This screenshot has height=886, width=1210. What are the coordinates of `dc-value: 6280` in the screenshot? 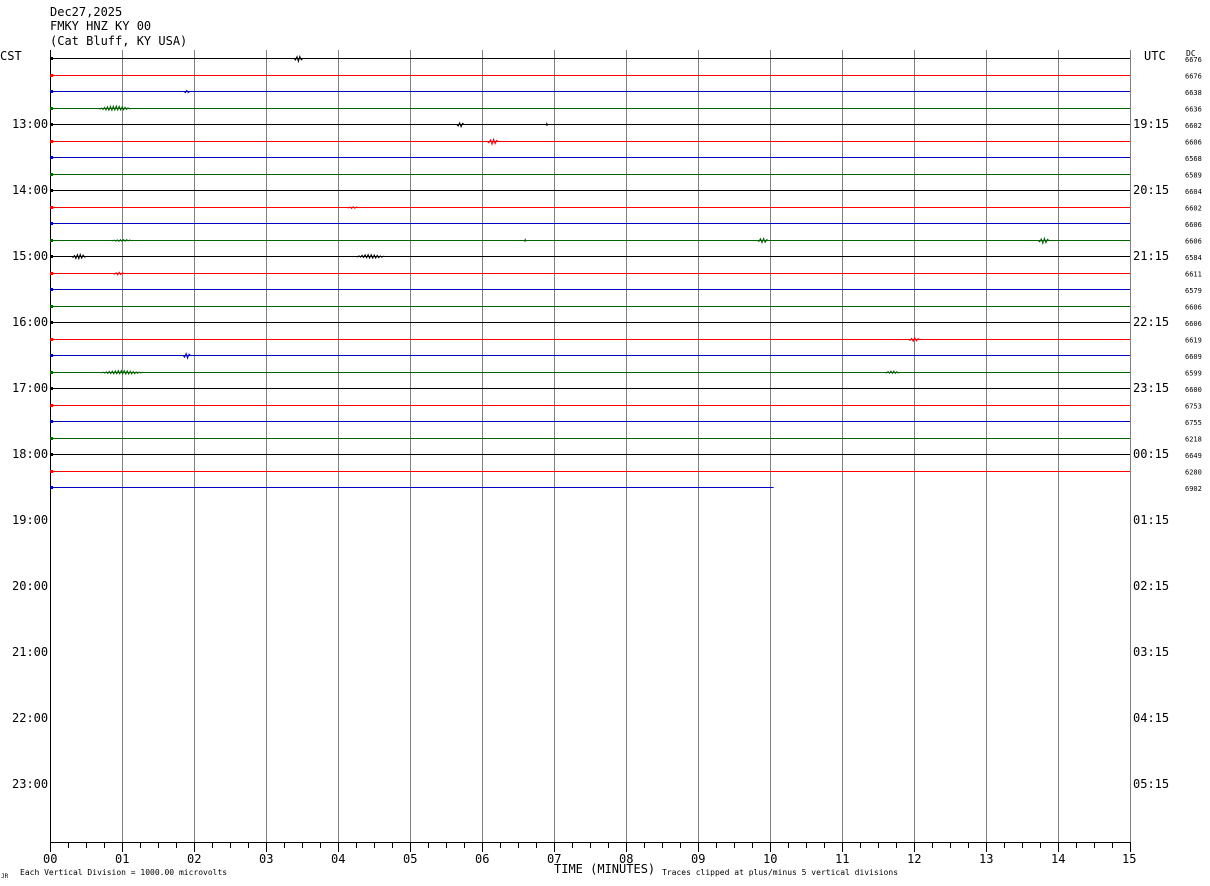 It's located at (1193, 473).